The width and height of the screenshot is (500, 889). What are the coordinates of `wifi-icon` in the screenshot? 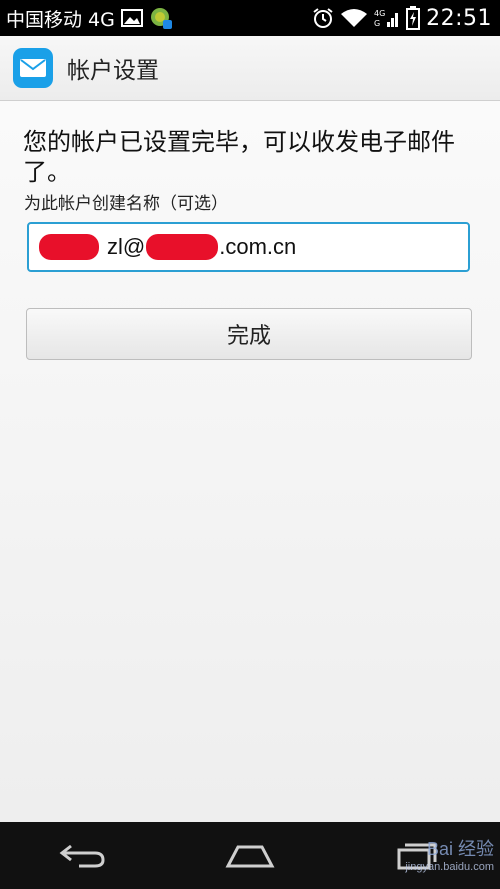 It's located at (354, 18).